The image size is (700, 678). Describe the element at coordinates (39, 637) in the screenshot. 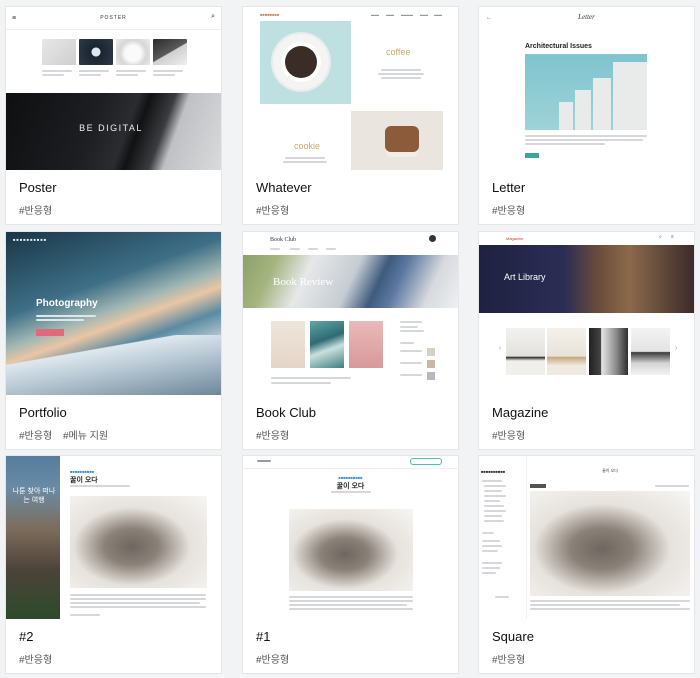

I see `skin-title: #2` at that location.